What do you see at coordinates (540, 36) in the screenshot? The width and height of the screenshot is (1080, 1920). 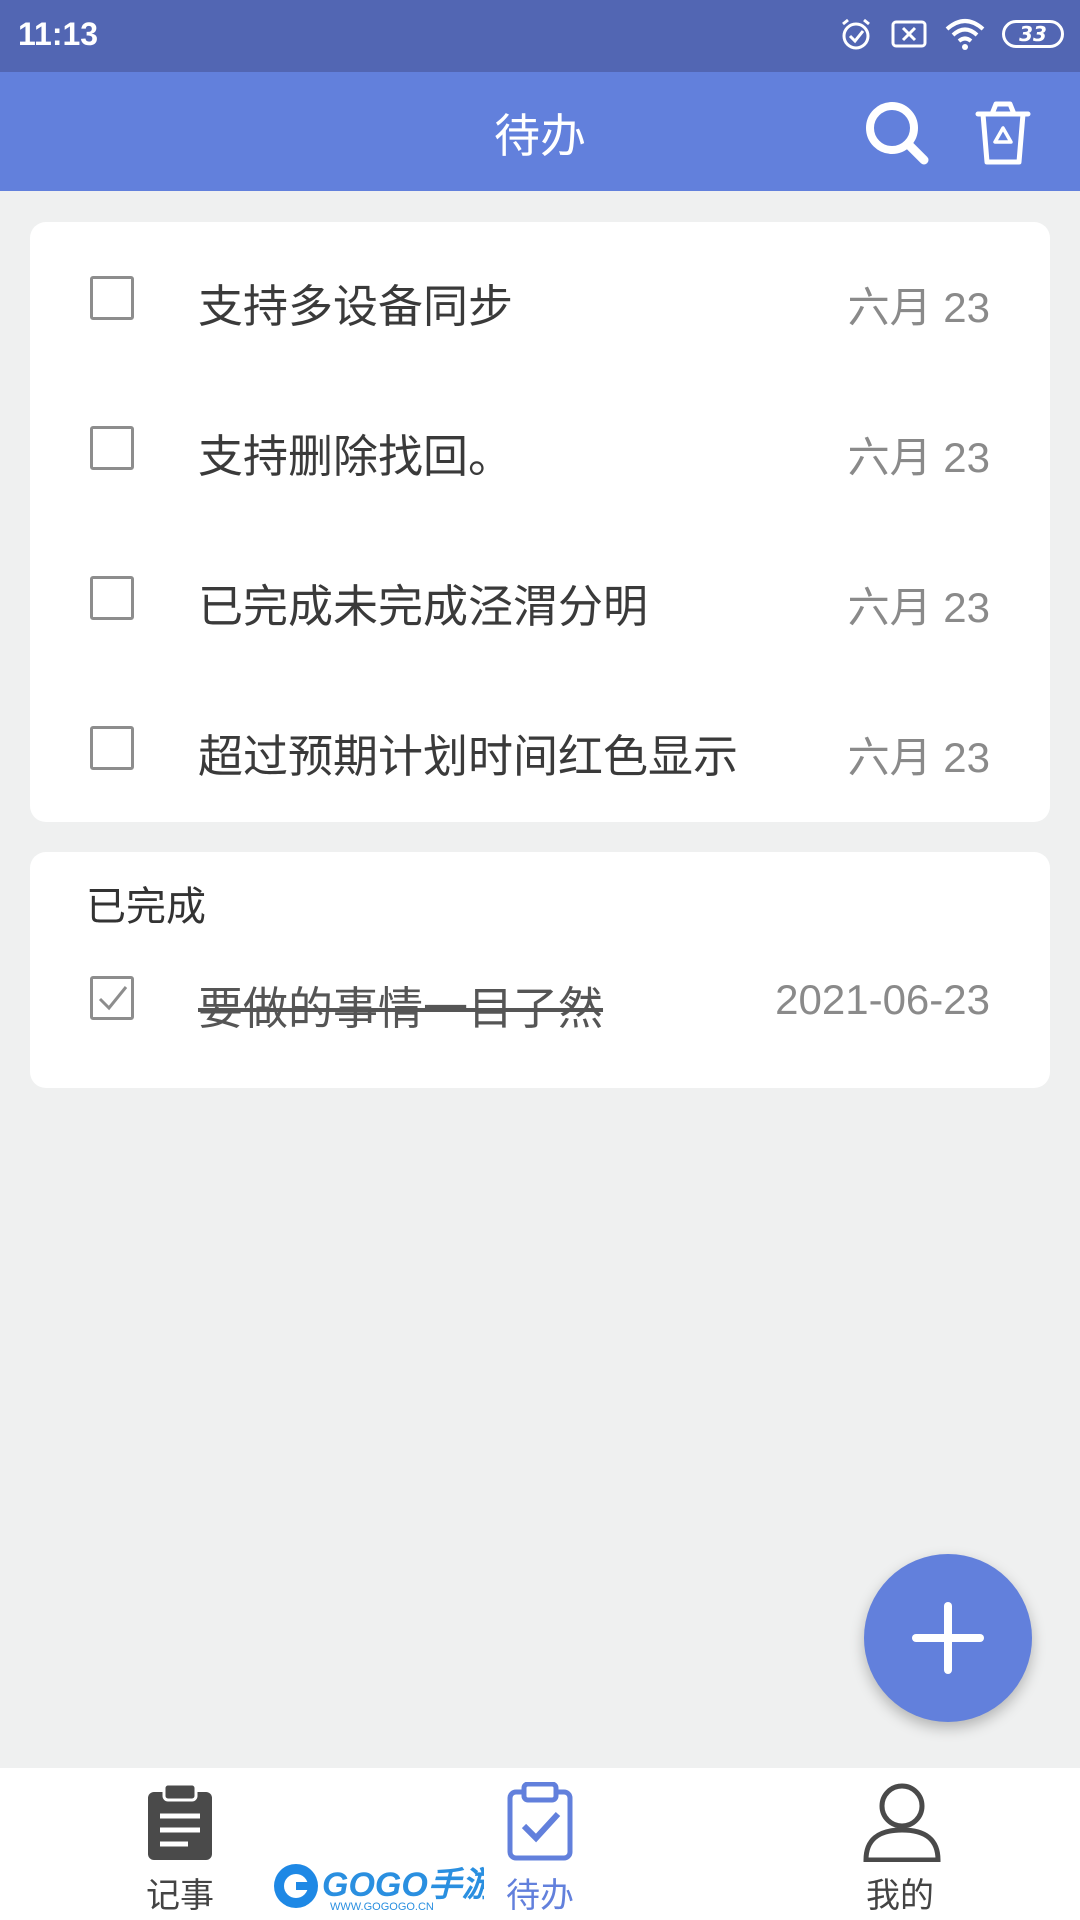 I see `status-bar: 11:13 33` at bounding box center [540, 36].